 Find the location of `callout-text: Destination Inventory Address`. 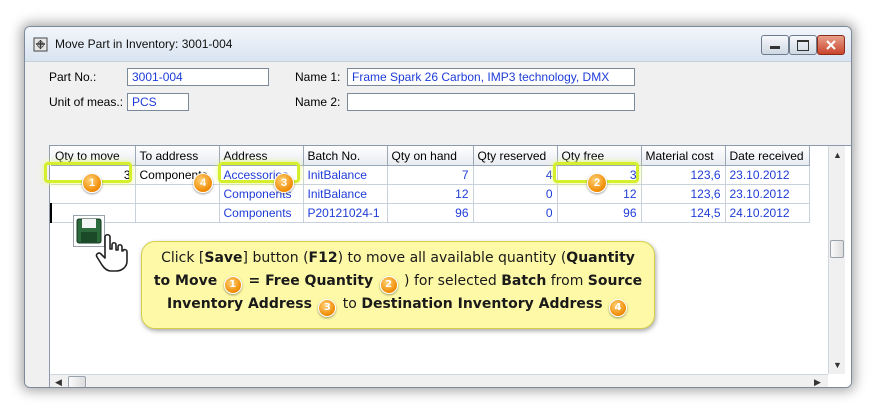

callout-text: Destination Inventory Address is located at coordinates (482, 304).